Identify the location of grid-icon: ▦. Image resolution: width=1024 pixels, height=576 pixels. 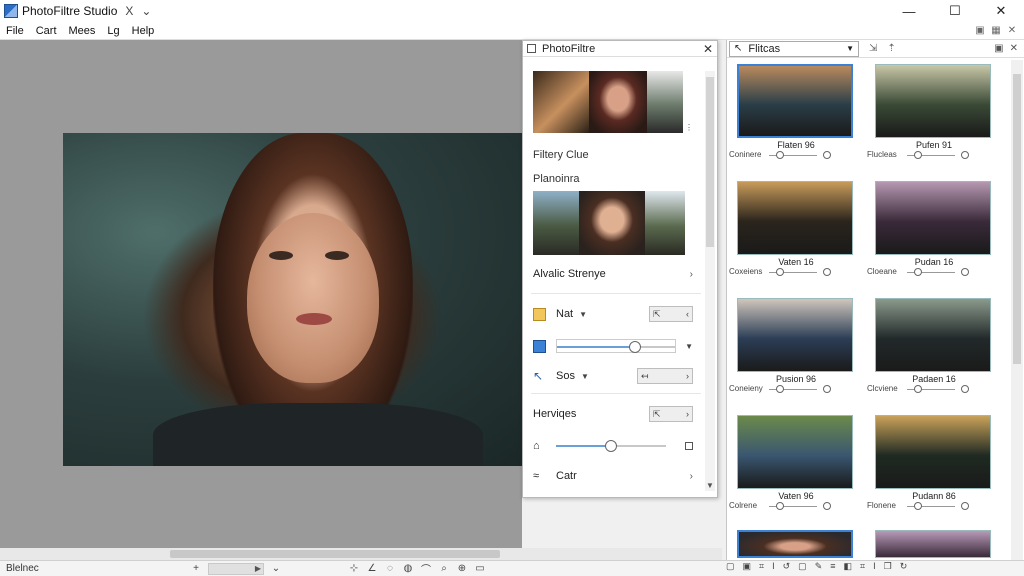
(996, 31).